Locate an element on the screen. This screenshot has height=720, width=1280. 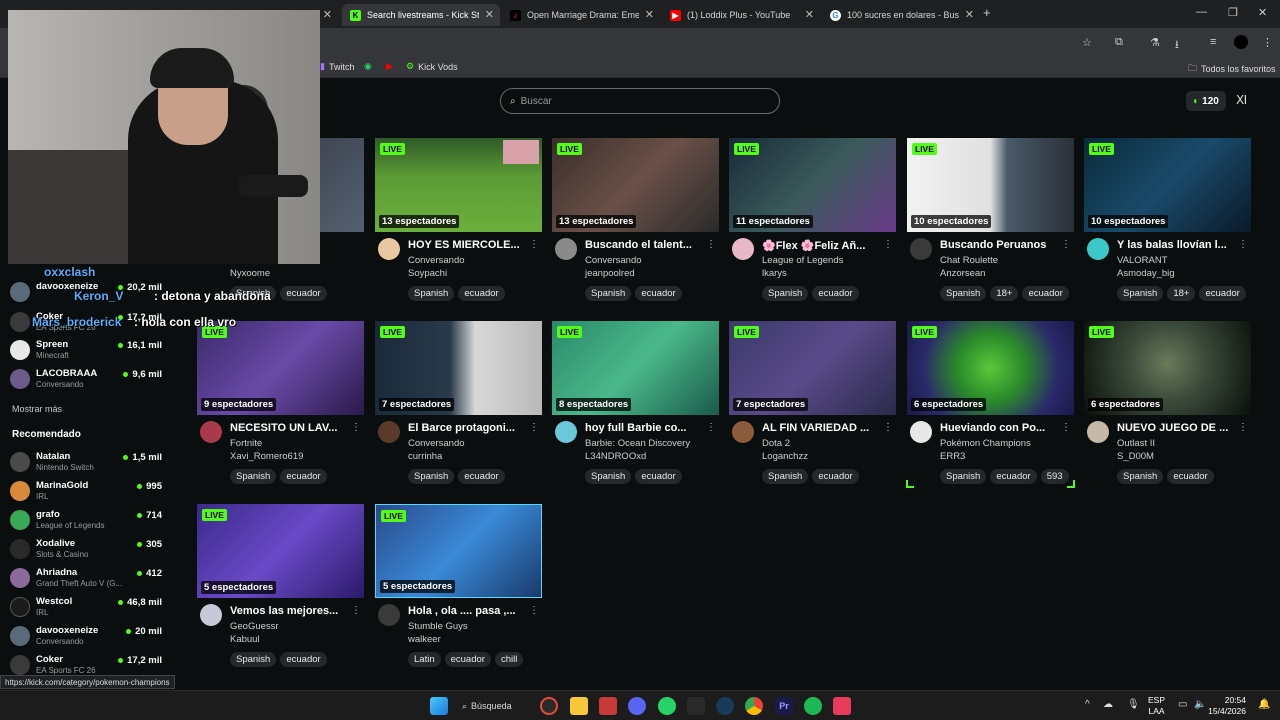
profile-avatar is located at coordinates (1241, 42).